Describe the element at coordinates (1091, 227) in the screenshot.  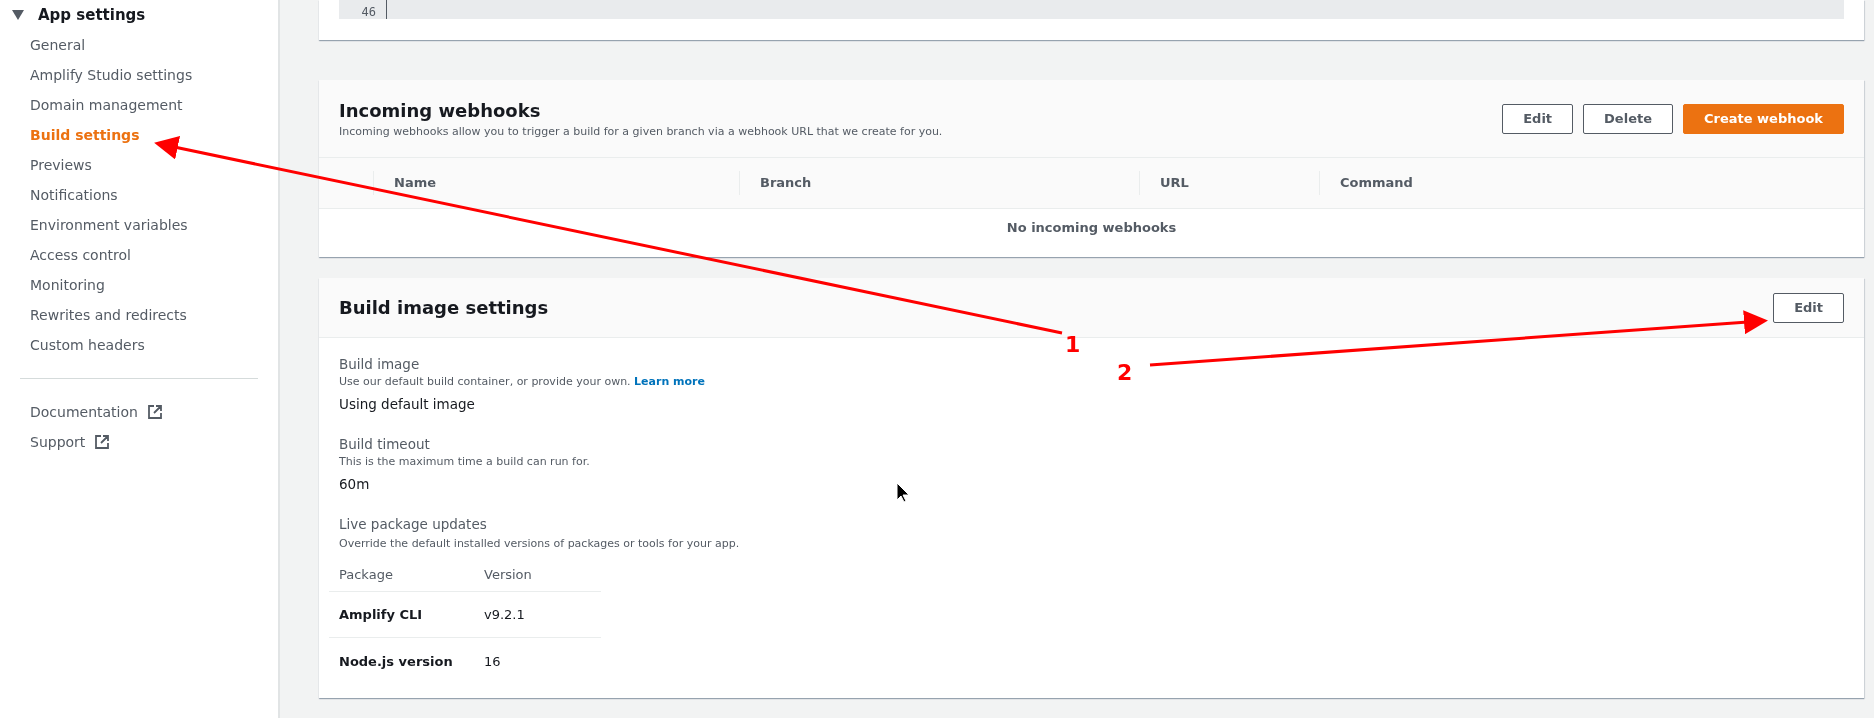
I see `empty-message: No incoming webhooks` at that location.